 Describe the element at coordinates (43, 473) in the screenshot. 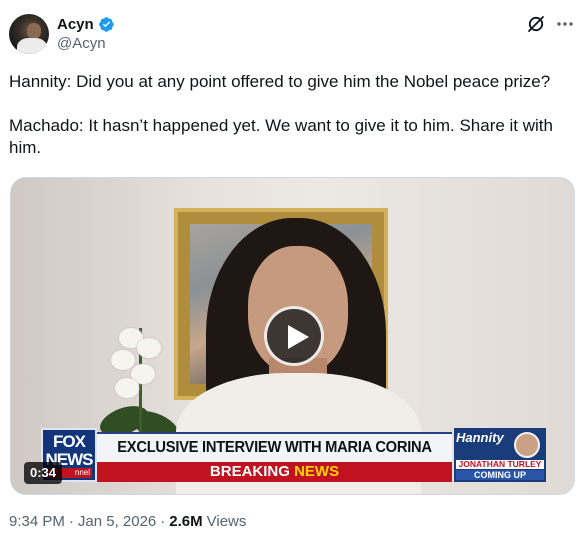

I see `video-duration: 0:34` at that location.